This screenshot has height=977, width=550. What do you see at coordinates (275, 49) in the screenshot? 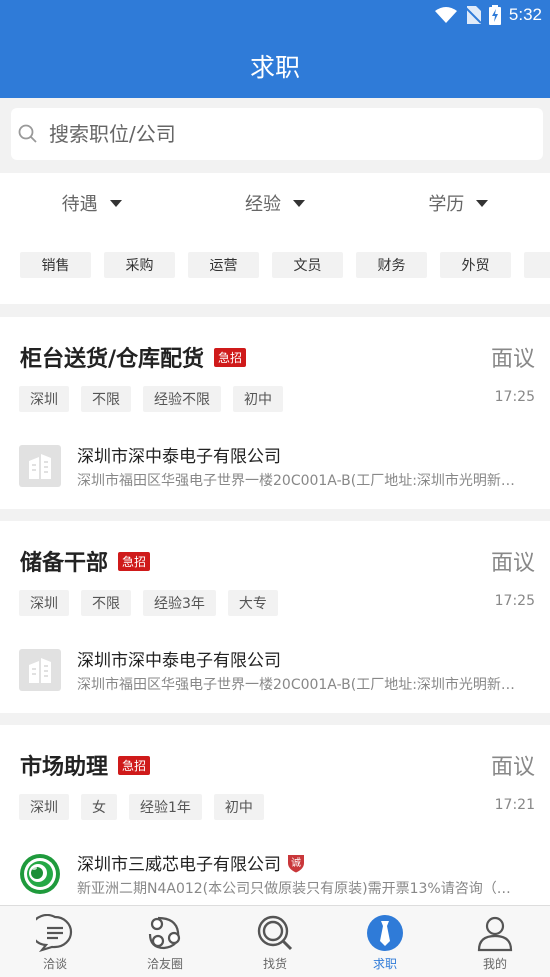
I see `app-header: 5:32 求职` at bounding box center [275, 49].